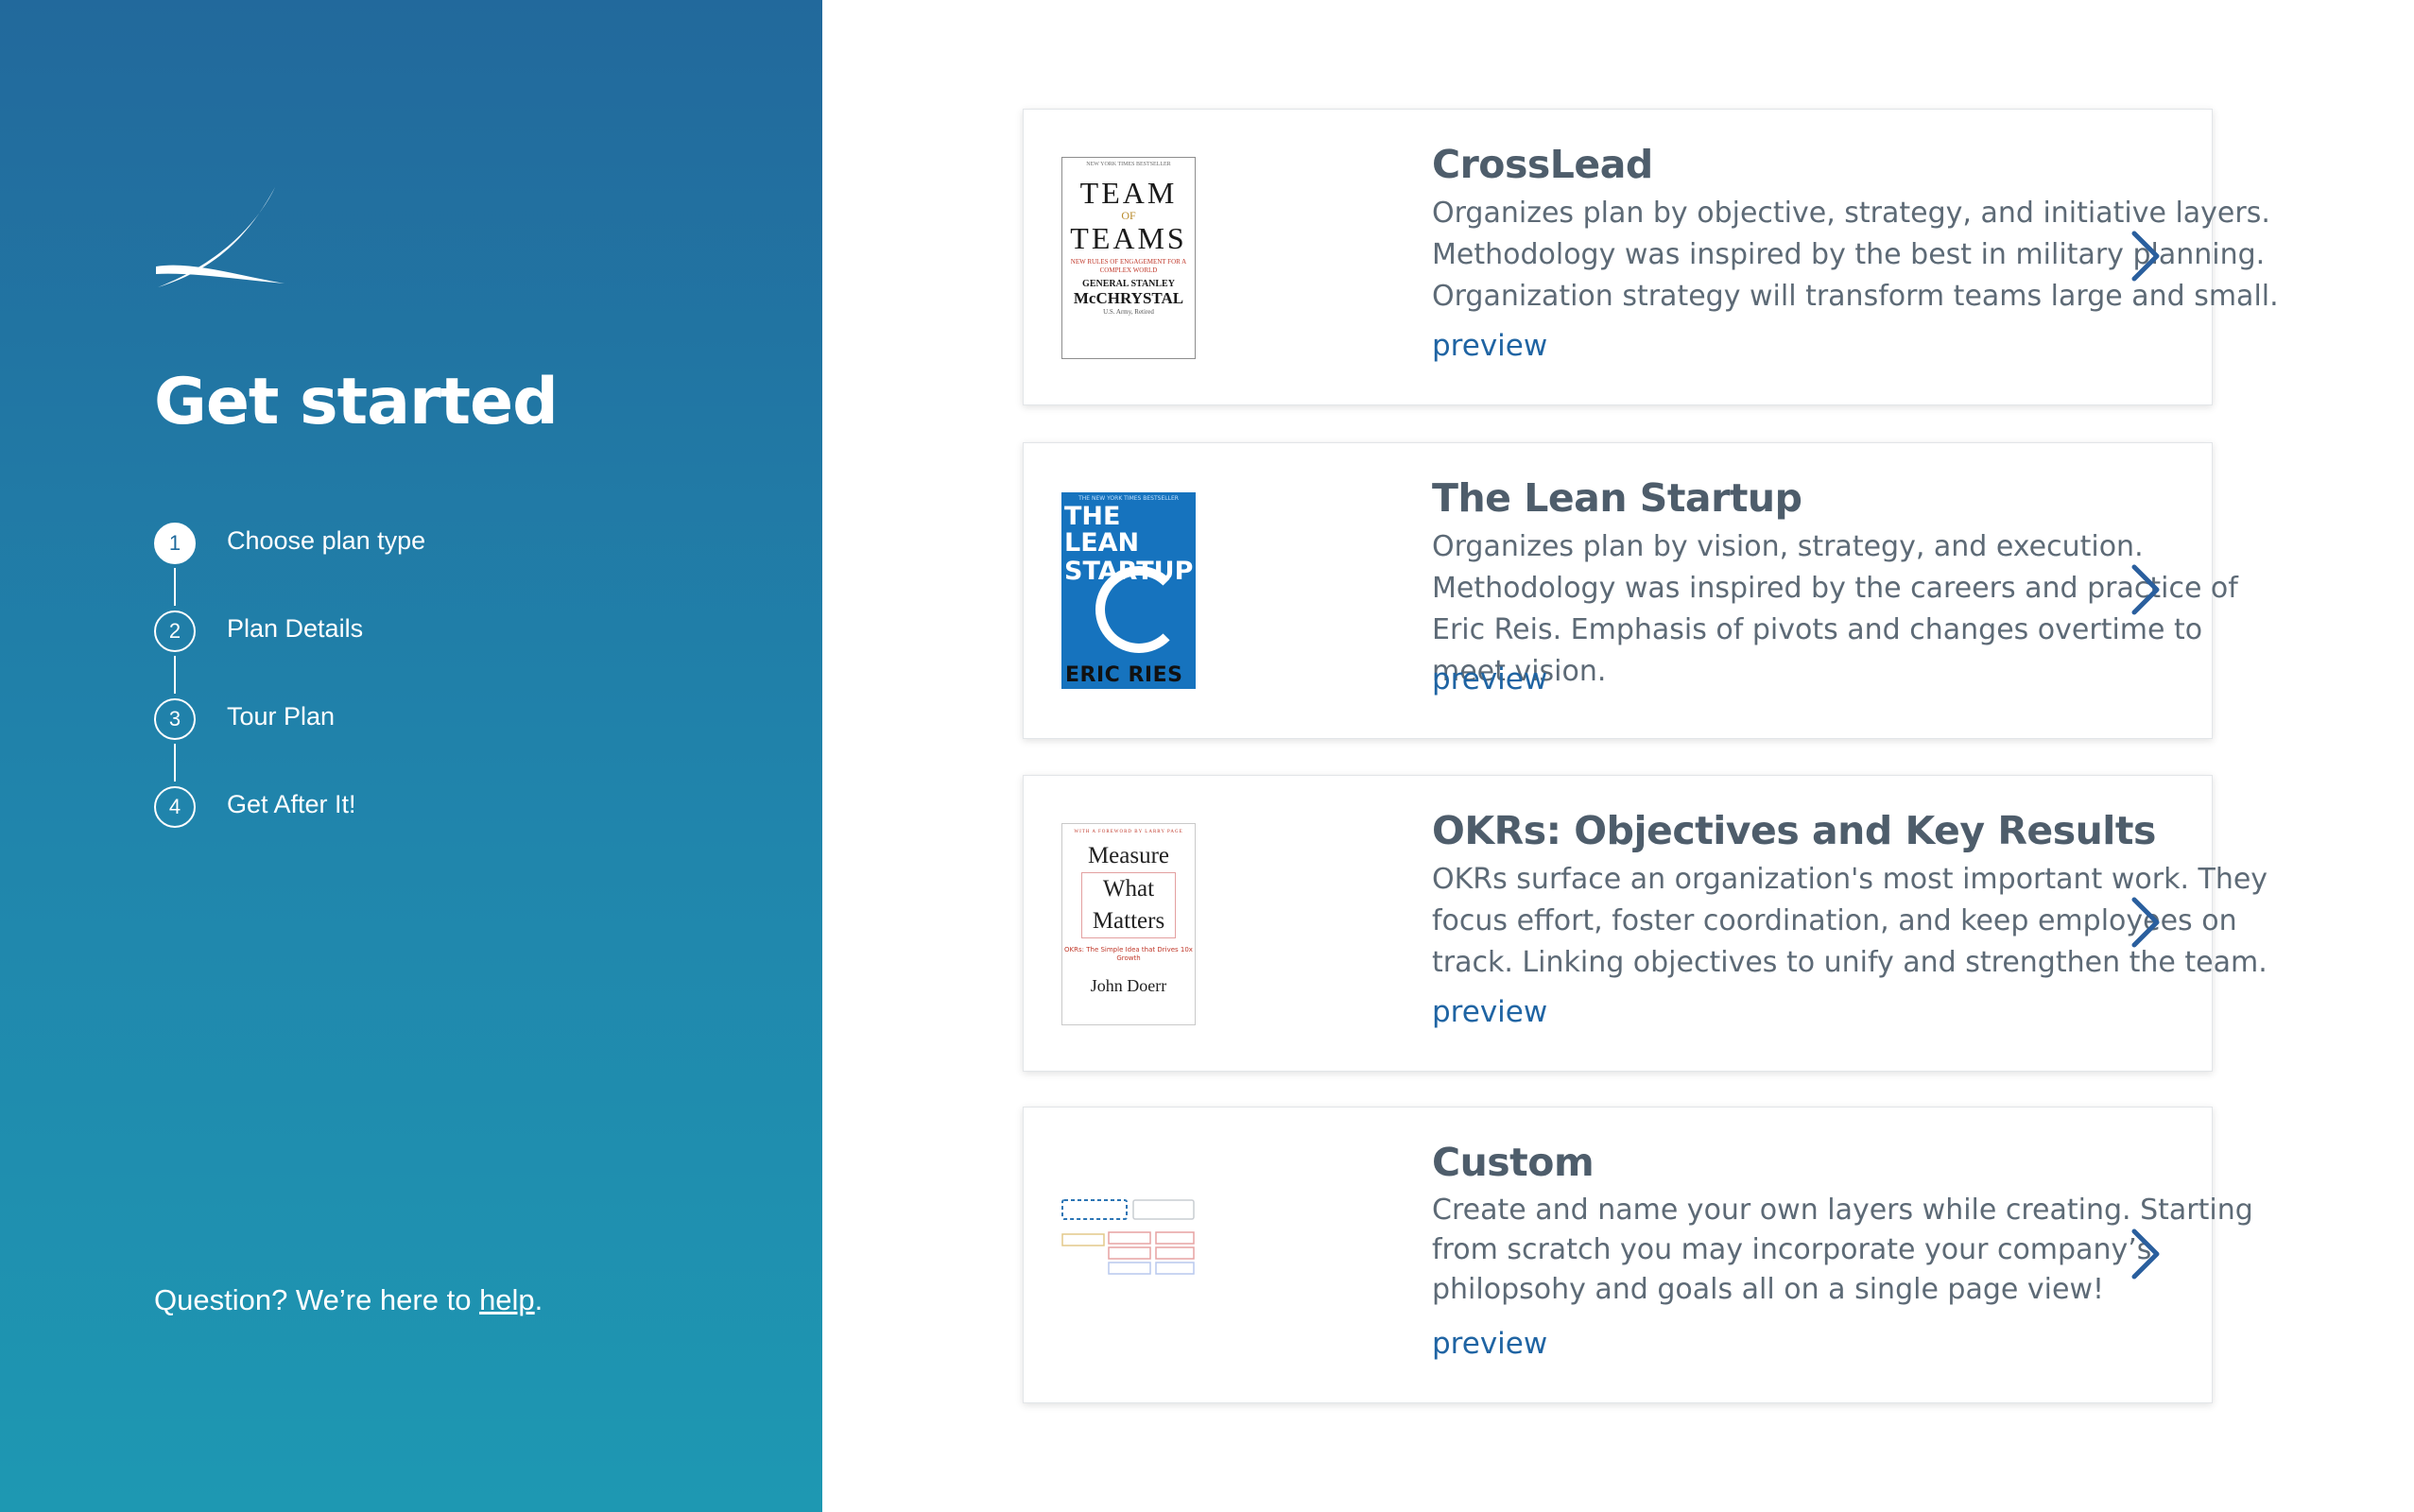  Describe the element at coordinates (1128, 193) in the screenshot. I see `cover-title-line: TEAM` at that location.